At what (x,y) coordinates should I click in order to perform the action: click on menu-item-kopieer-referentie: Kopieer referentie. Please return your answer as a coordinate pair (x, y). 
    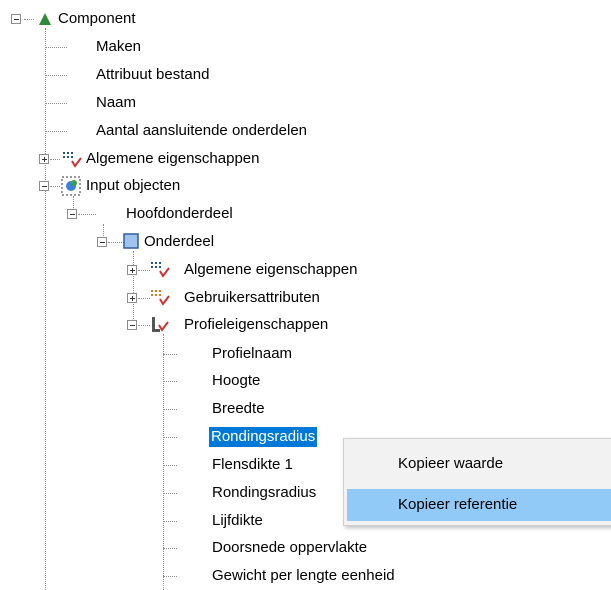
    Looking at the image, I should click on (479, 505).